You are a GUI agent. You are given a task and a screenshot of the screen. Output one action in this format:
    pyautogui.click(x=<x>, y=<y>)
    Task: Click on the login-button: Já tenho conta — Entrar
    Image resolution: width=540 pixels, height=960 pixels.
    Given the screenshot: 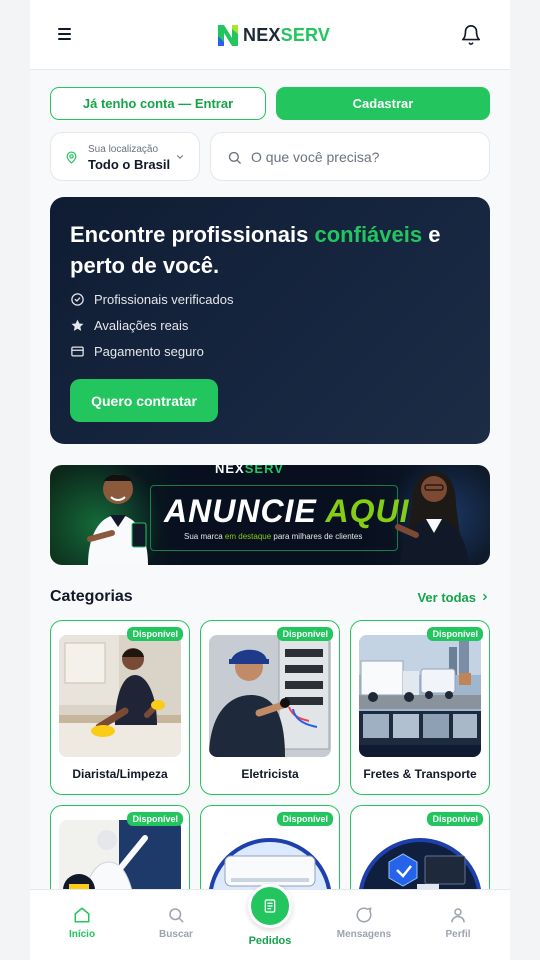 What is the action you would take?
    pyautogui.click(x=158, y=103)
    